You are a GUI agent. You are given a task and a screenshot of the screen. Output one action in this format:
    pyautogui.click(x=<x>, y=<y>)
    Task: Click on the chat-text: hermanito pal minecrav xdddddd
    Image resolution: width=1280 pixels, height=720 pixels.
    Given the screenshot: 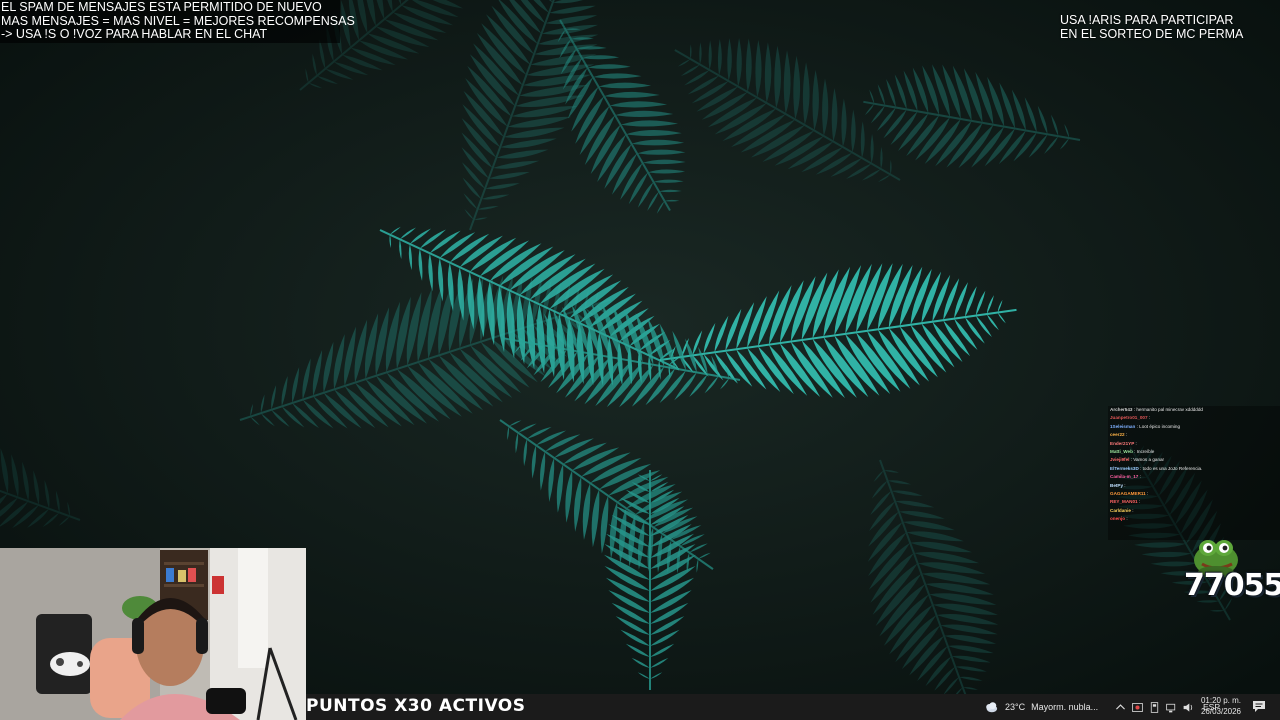 What is the action you would take?
    pyautogui.click(x=1169, y=409)
    